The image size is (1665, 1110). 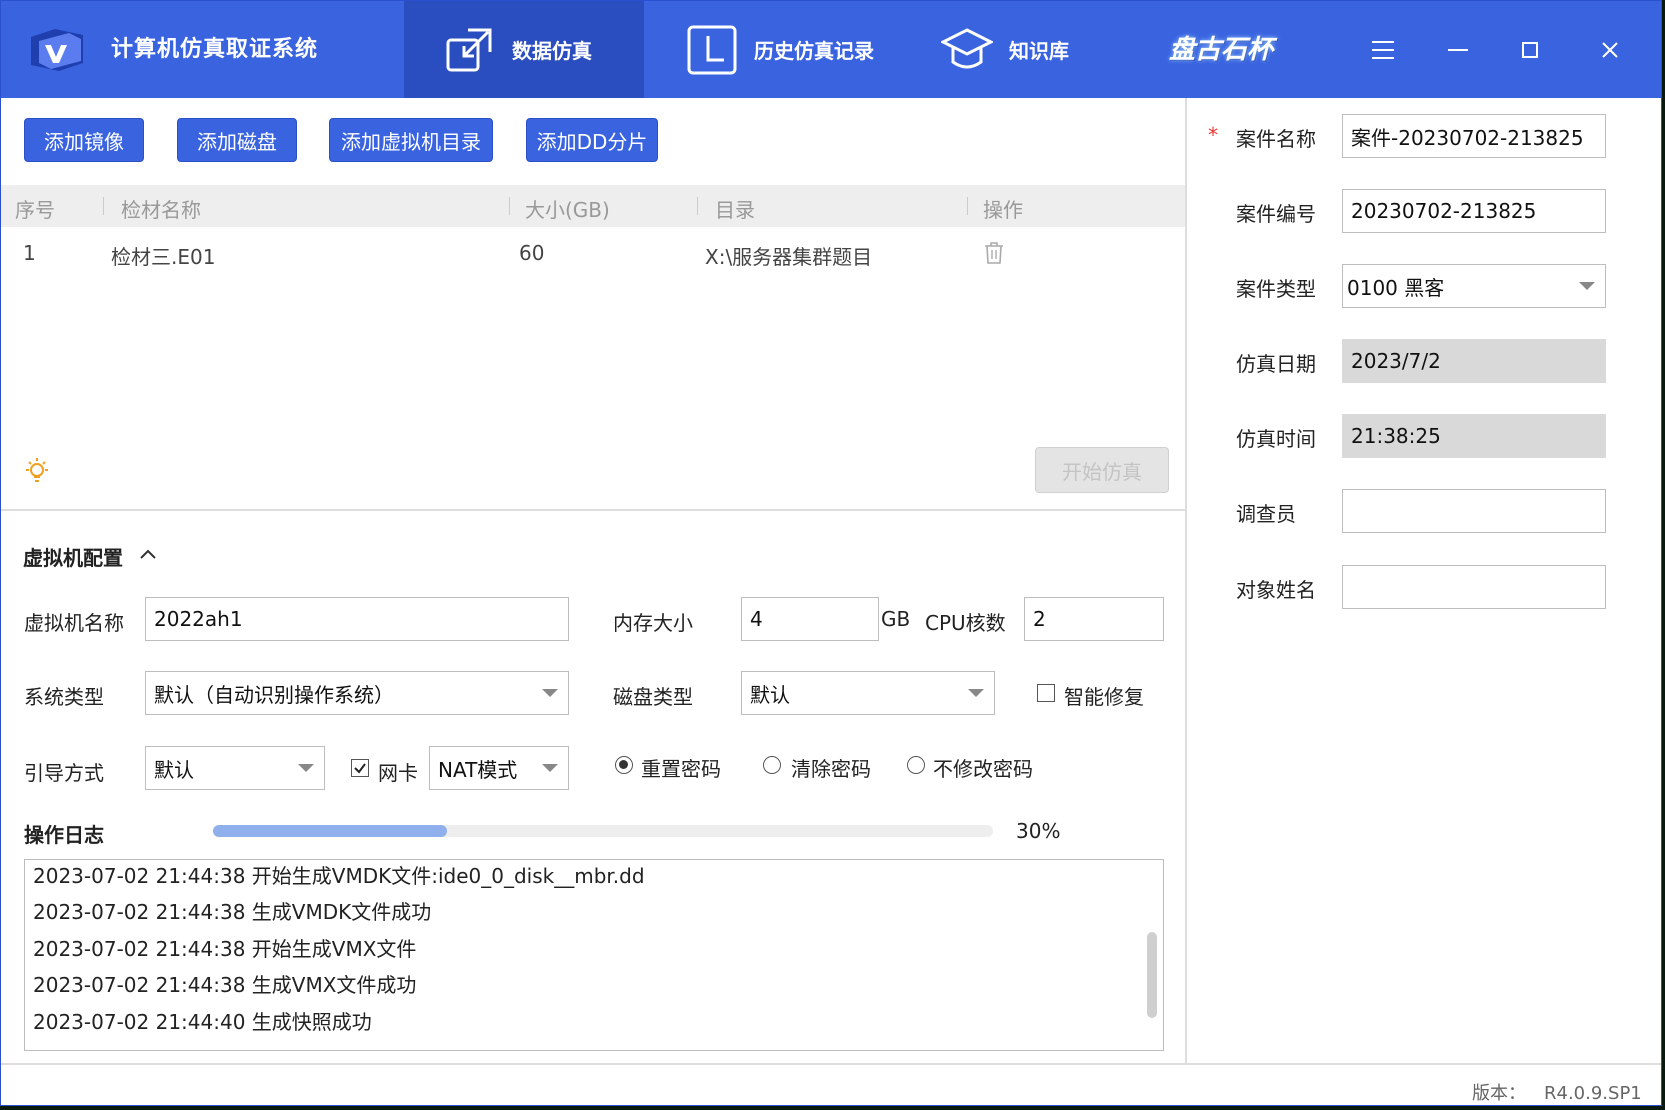 I want to click on external-window-icon, so click(x=469, y=49).